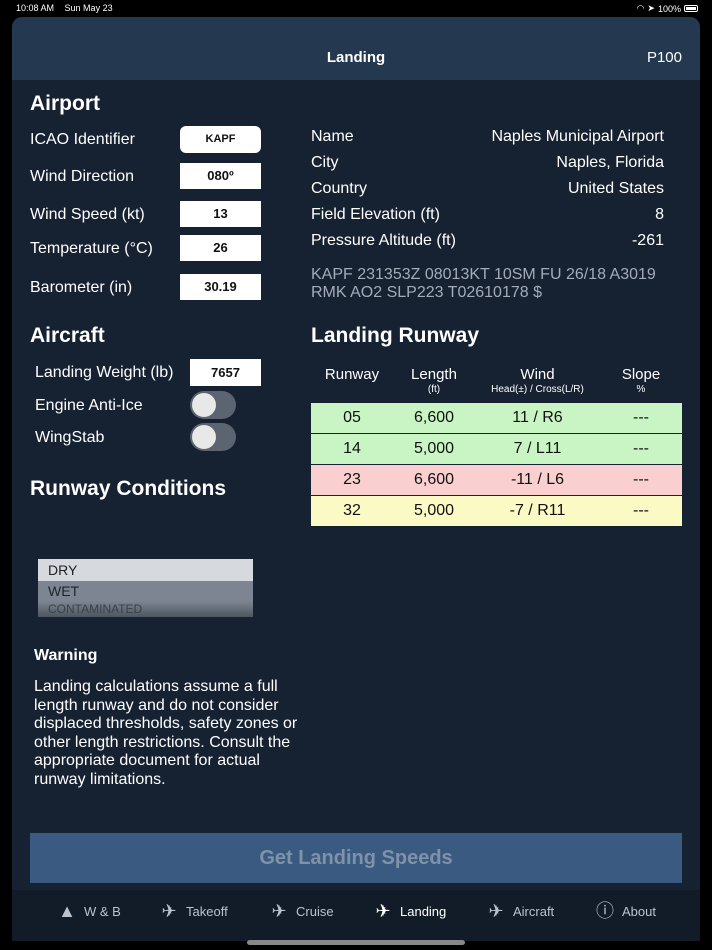 This screenshot has height=950, width=712. Describe the element at coordinates (356, 942) in the screenshot. I see `home-indicator` at that location.